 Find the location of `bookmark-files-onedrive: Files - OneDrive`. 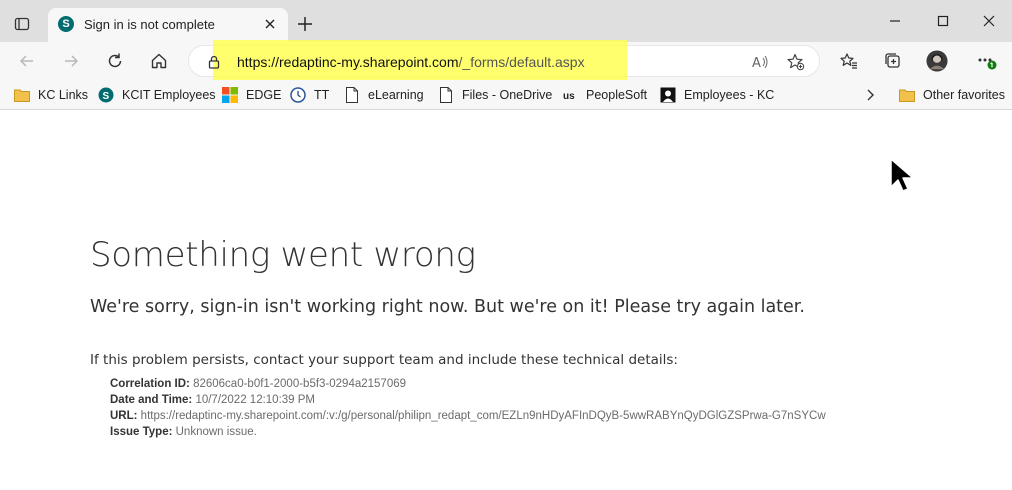

bookmark-files-onedrive: Files - OneDrive is located at coordinates (495, 95).